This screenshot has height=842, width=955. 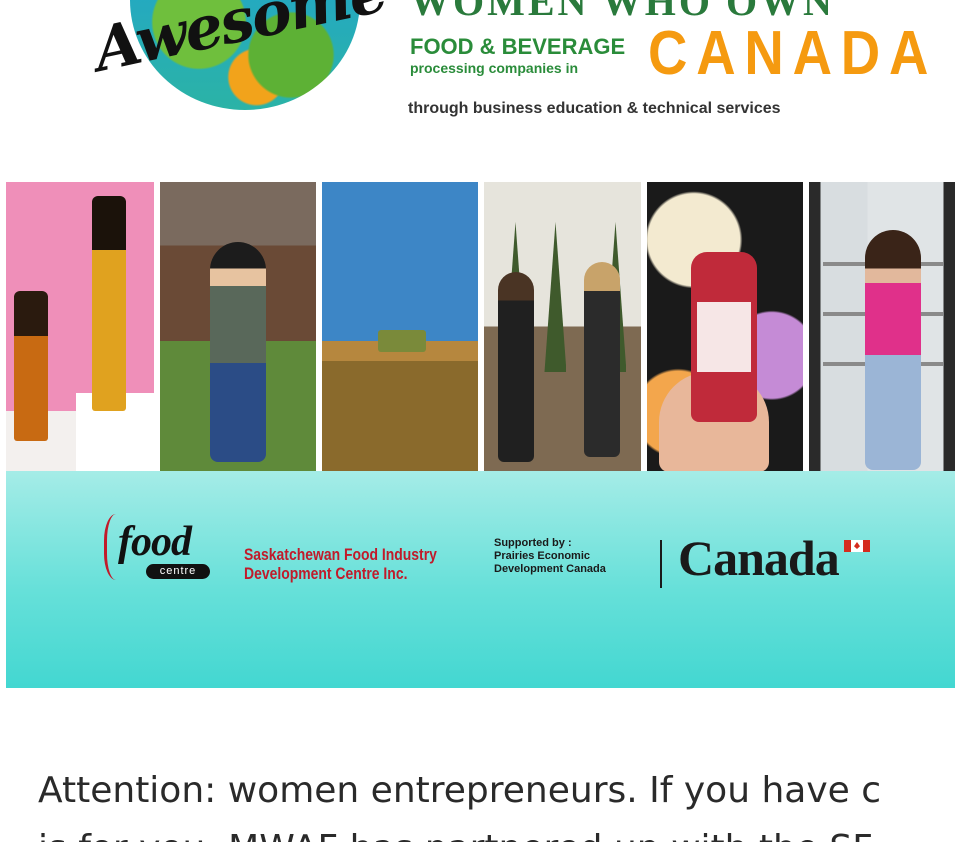 I want to click on food-logo-text: food, so click(x=155, y=542).